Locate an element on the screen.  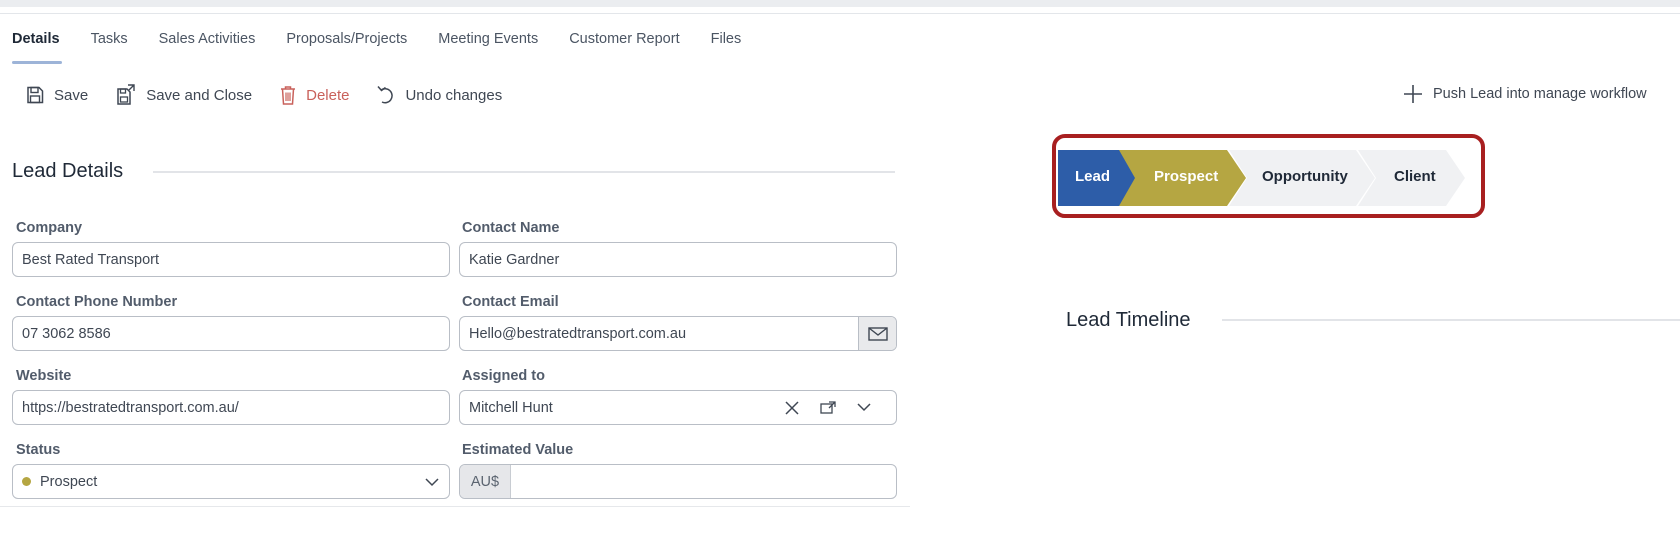
tab-details: Details is located at coordinates (37, 45).